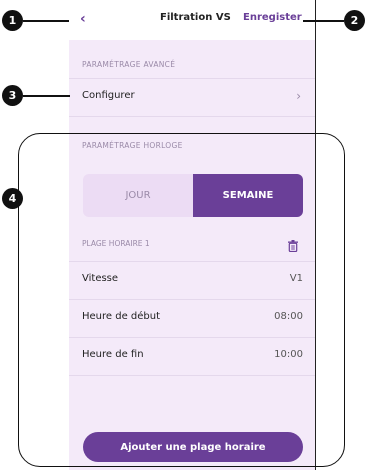  Describe the element at coordinates (12, 20) in the screenshot. I see `callout-1: 1` at that location.